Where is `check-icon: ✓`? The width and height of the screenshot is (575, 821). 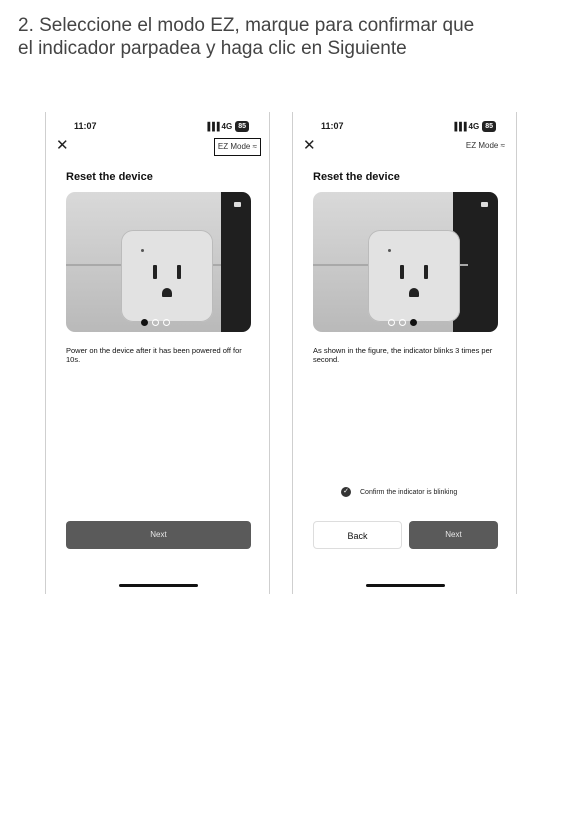
check-icon: ✓ is located at coordinates (346, 492).